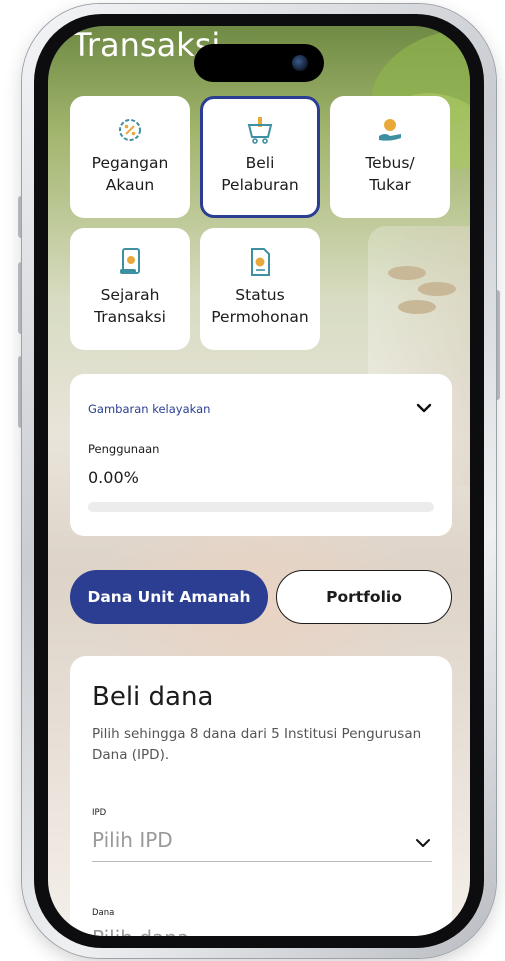 The height and width of the screenshot is (961, 505). Describe the element at coordinates (130, 262) in the screenshot. I see `scroll-icon` at that location.